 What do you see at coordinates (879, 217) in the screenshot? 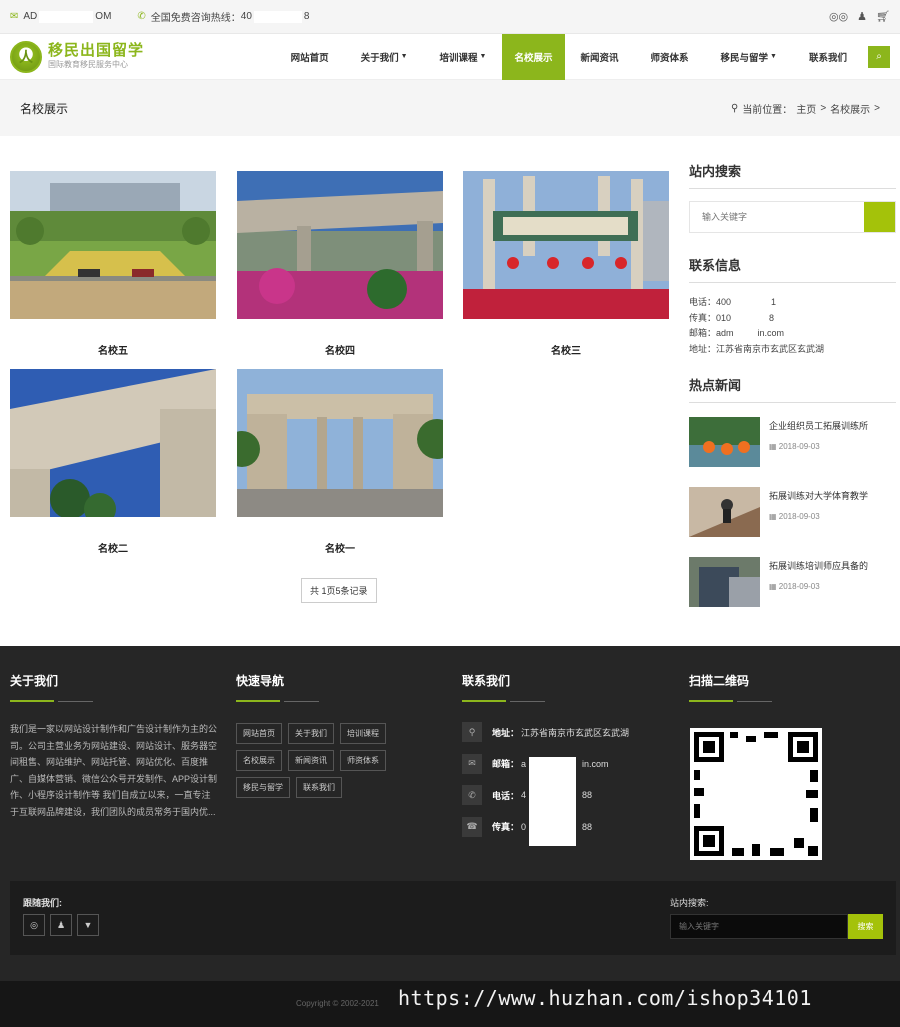
I see `sidebar-search-button` at bounding box center [879, 217].